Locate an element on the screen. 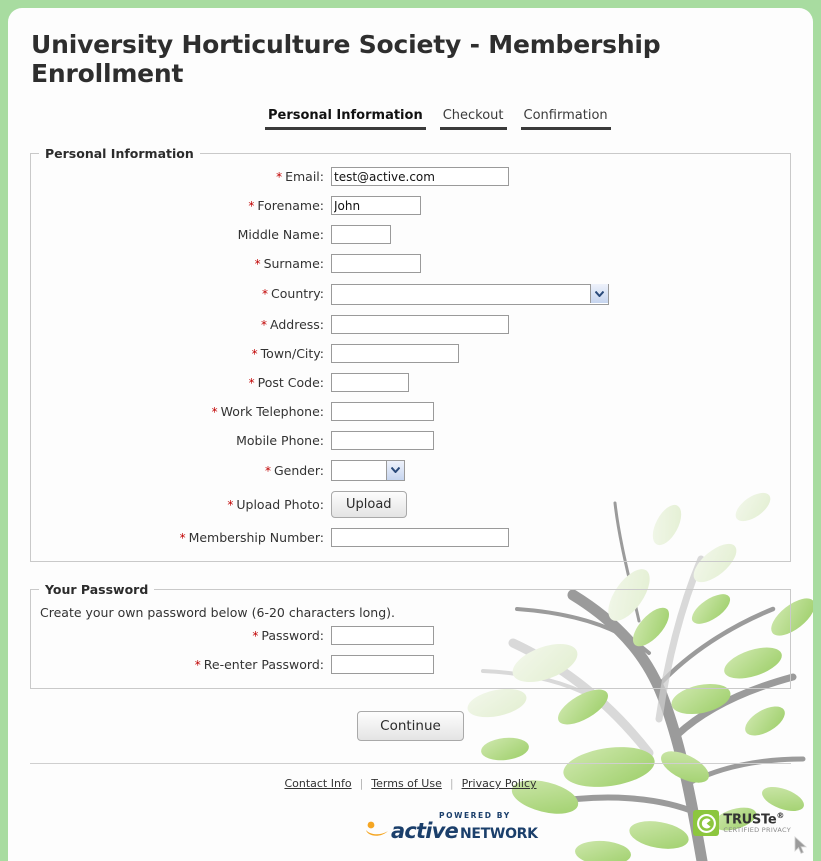 The height and width of the screenshot is (861, 821). field-row-password: * Password: is located at coordinates (410, 635).